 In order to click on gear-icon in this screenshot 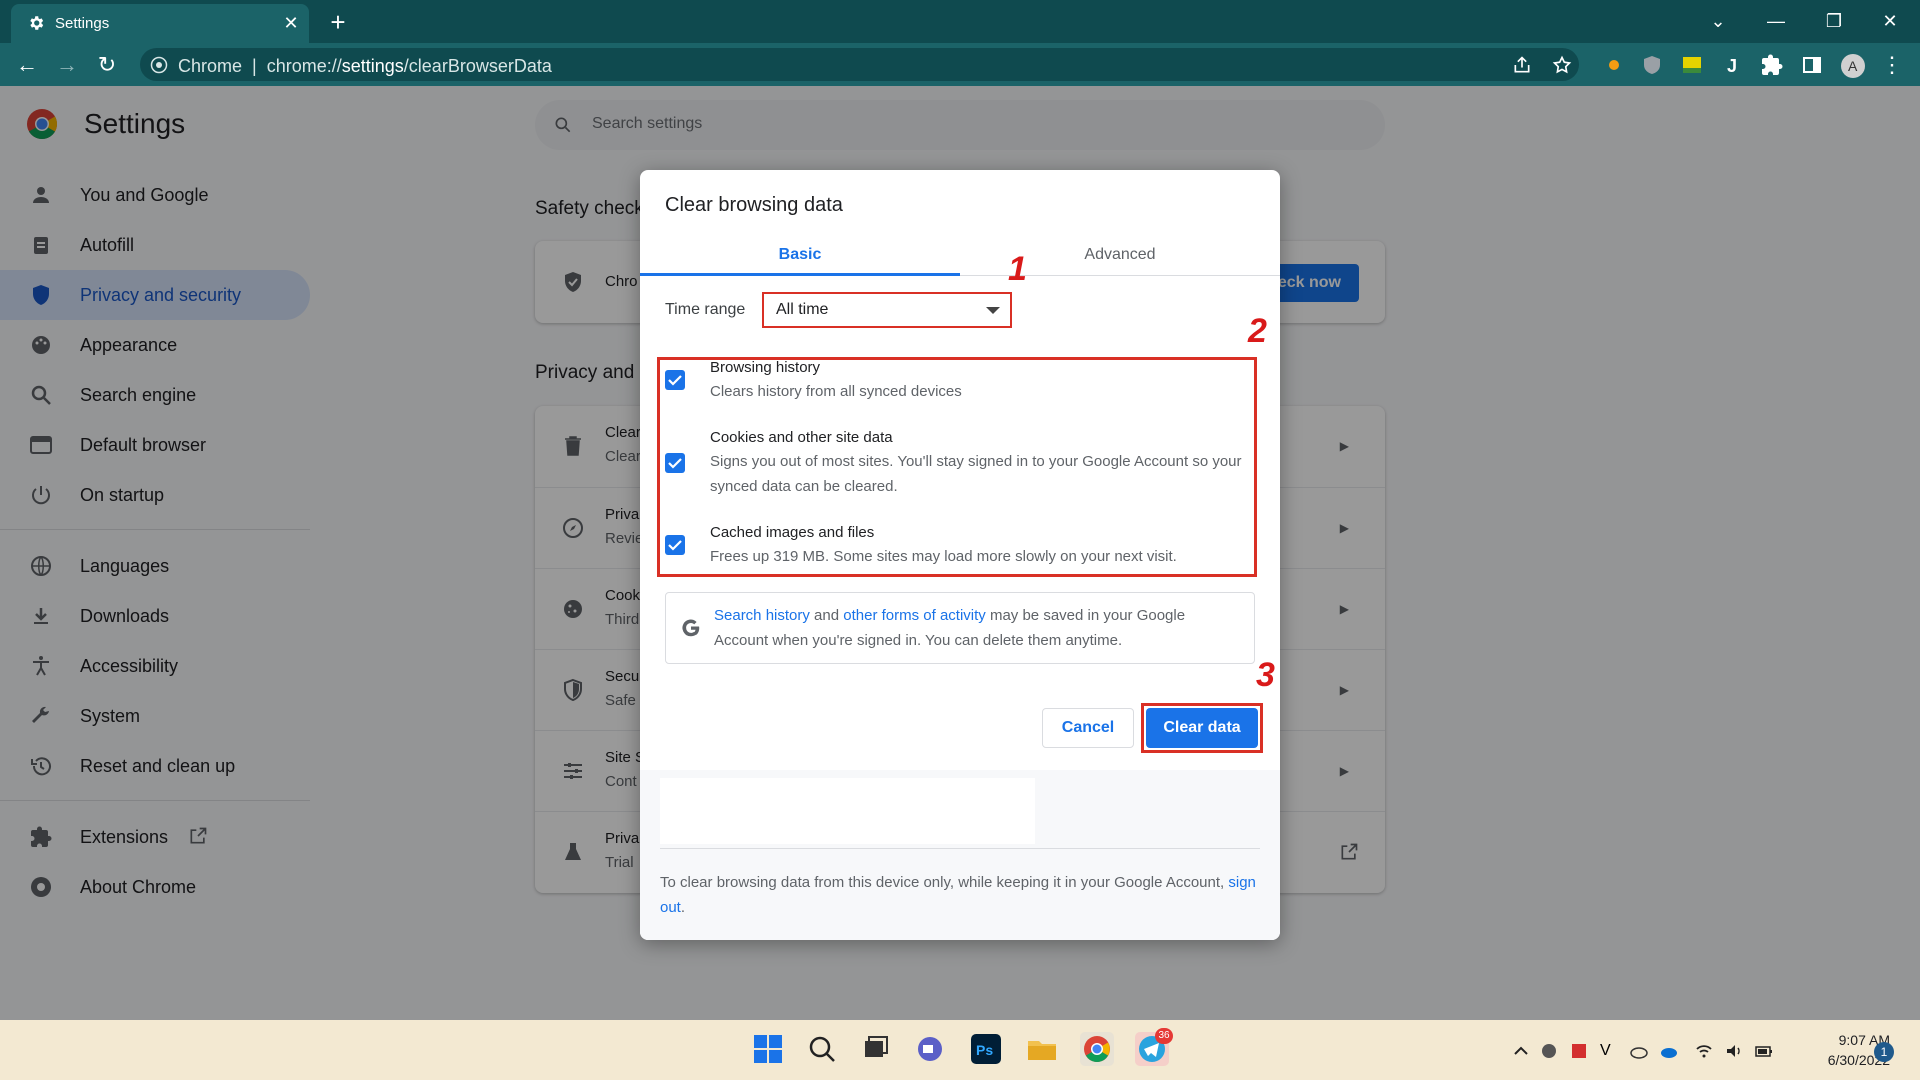, I will do `click(37, 23)`.